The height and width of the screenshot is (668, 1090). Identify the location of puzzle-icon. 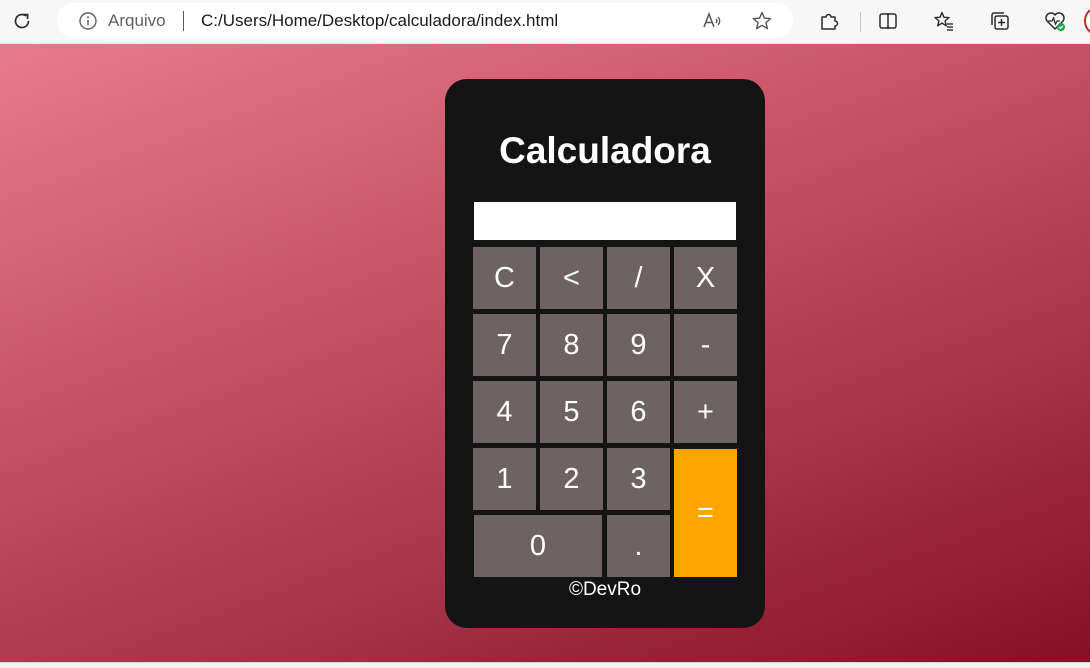
(830, 21).